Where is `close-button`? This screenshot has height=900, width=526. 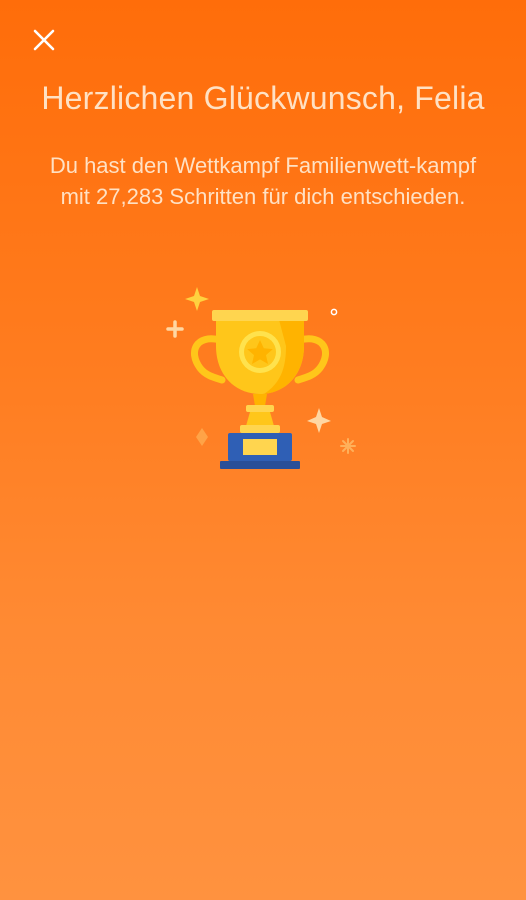 close-button is located at coordinates (44, 40).